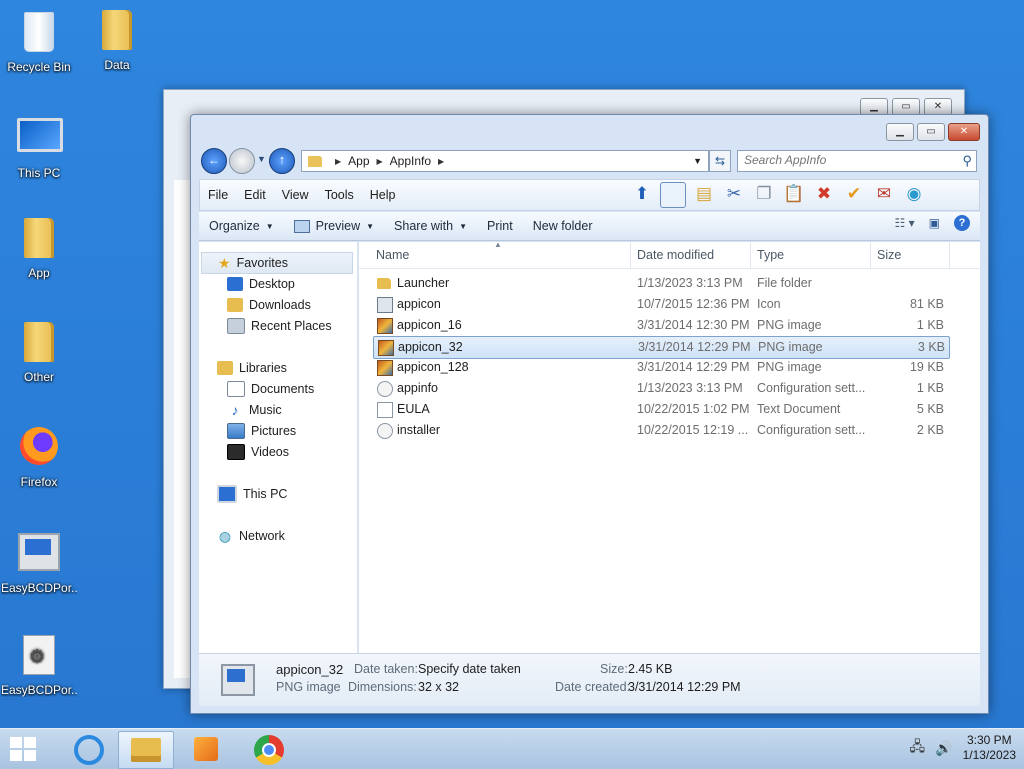 This screenshot has height=769, width=1024. I want to click on breadcrumb-app: App, so click(358, 161).